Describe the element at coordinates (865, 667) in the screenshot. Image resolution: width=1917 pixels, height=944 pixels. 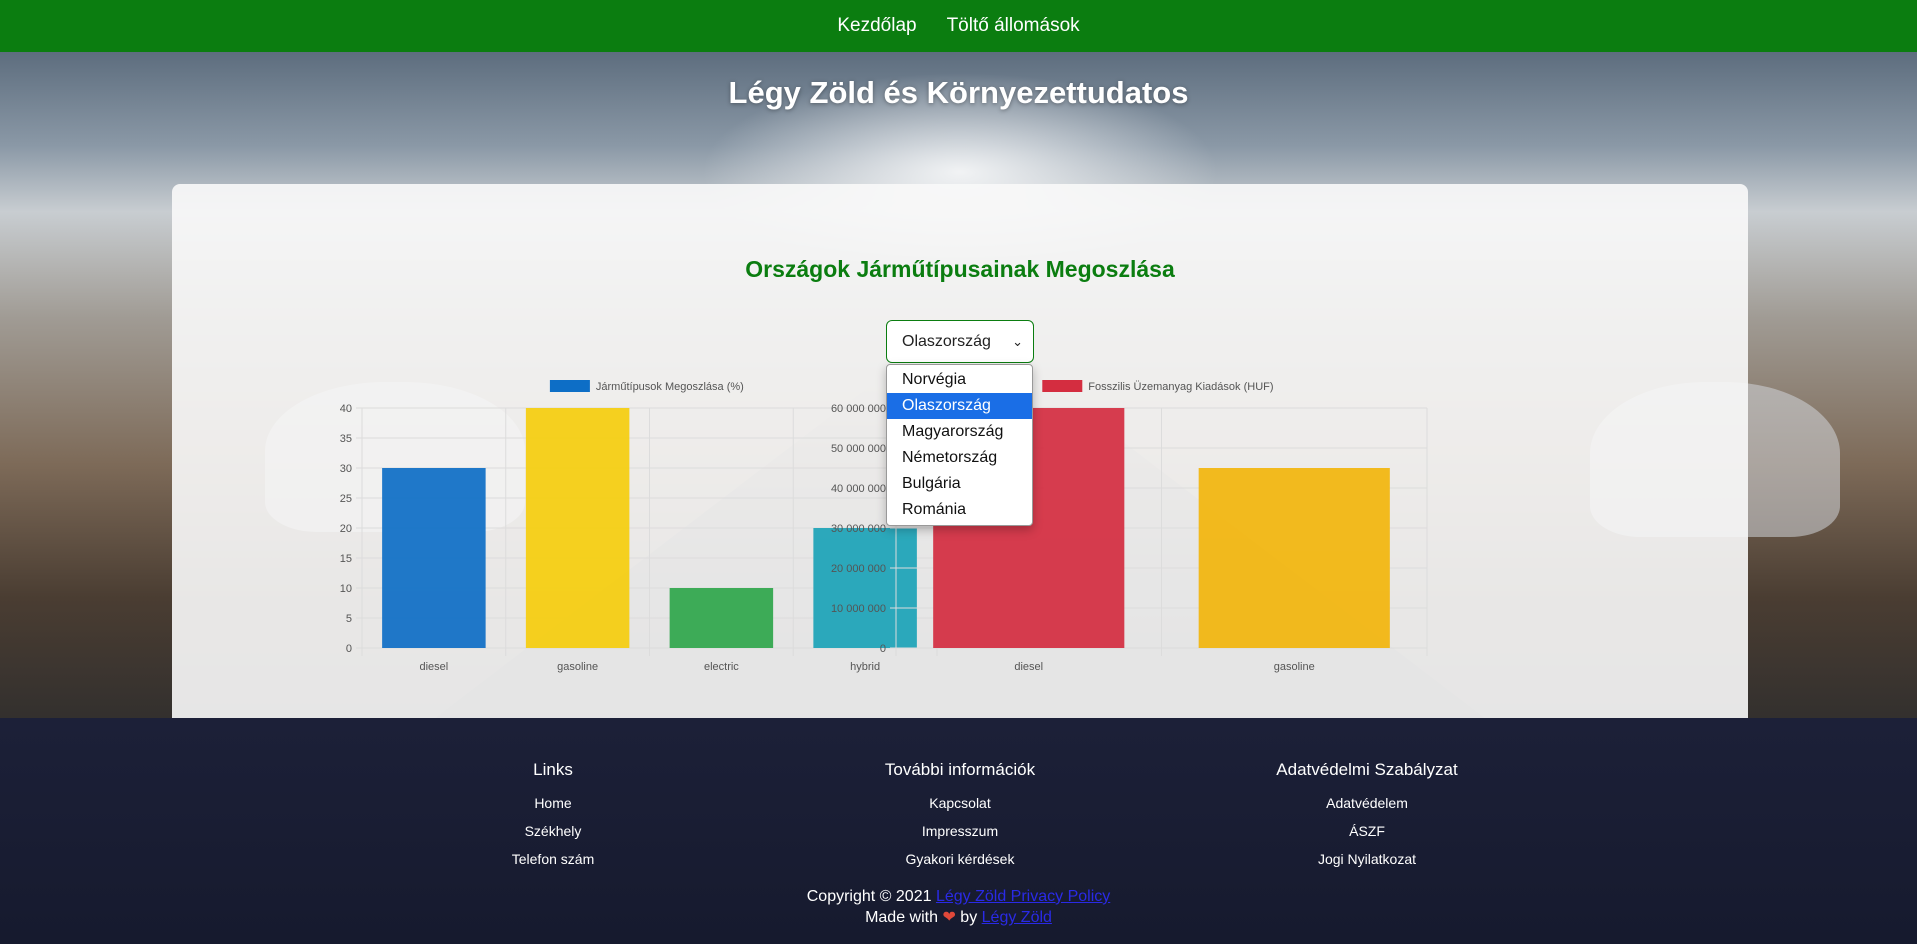
I see `x-tick-label: hybrid` at that location.